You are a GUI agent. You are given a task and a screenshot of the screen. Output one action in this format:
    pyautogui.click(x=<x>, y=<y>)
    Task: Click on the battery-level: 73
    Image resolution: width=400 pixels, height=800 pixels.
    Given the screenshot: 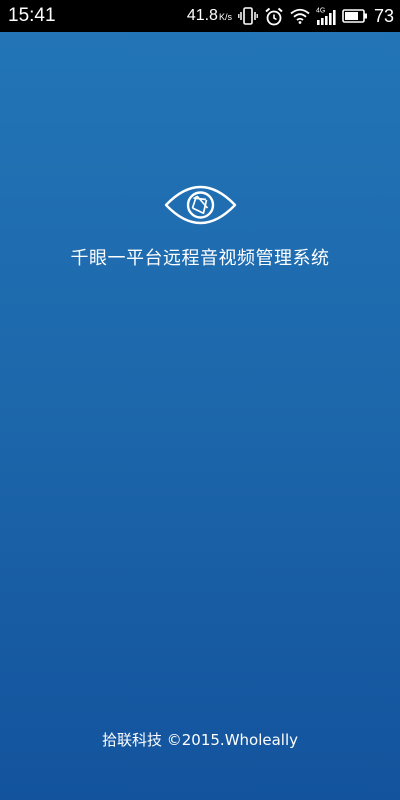 What is the action you would take?
    pyautogui.click(x=383, y=15)
    